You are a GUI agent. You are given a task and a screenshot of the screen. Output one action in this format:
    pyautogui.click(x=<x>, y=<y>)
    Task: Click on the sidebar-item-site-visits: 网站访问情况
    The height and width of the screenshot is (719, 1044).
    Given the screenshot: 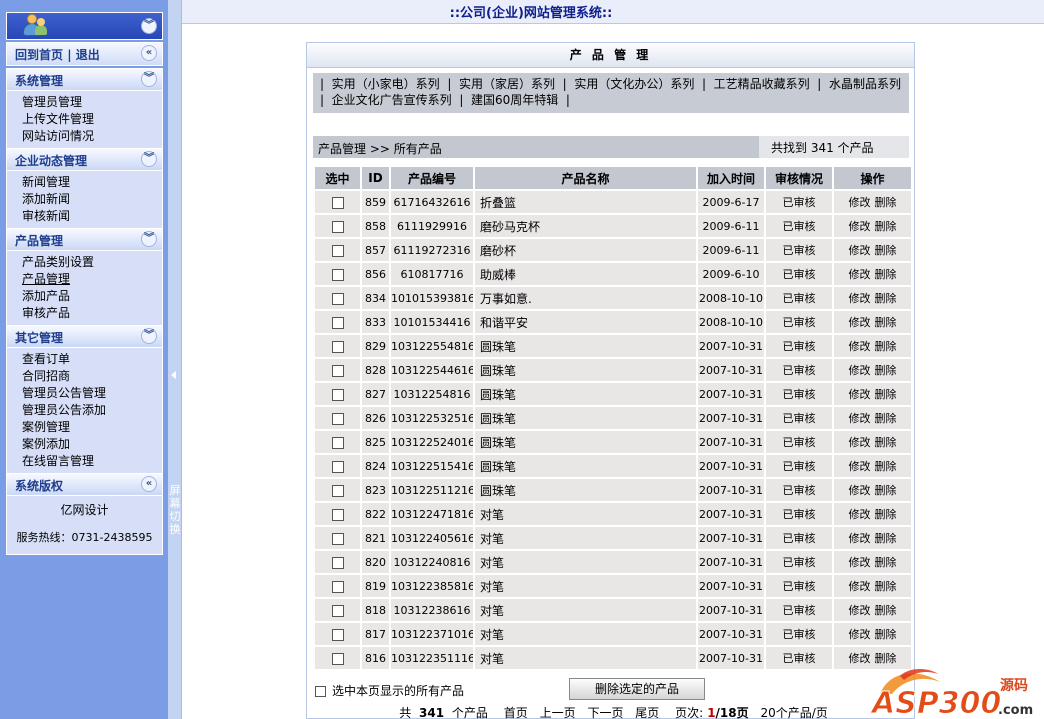 What is the action you would take?
    pyautogui.click(x=92, y=136)
    